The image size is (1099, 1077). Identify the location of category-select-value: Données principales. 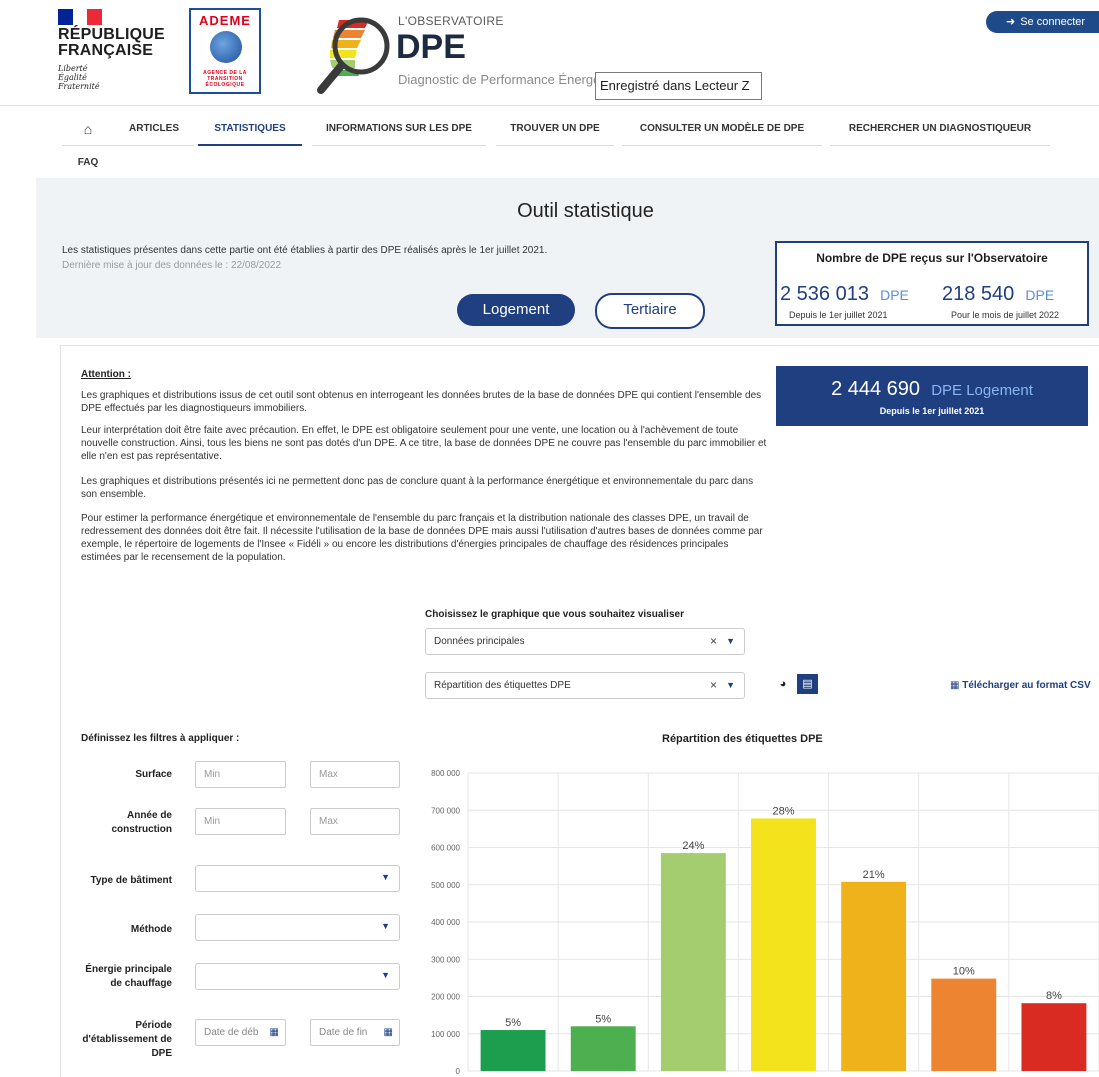
(479, 641).